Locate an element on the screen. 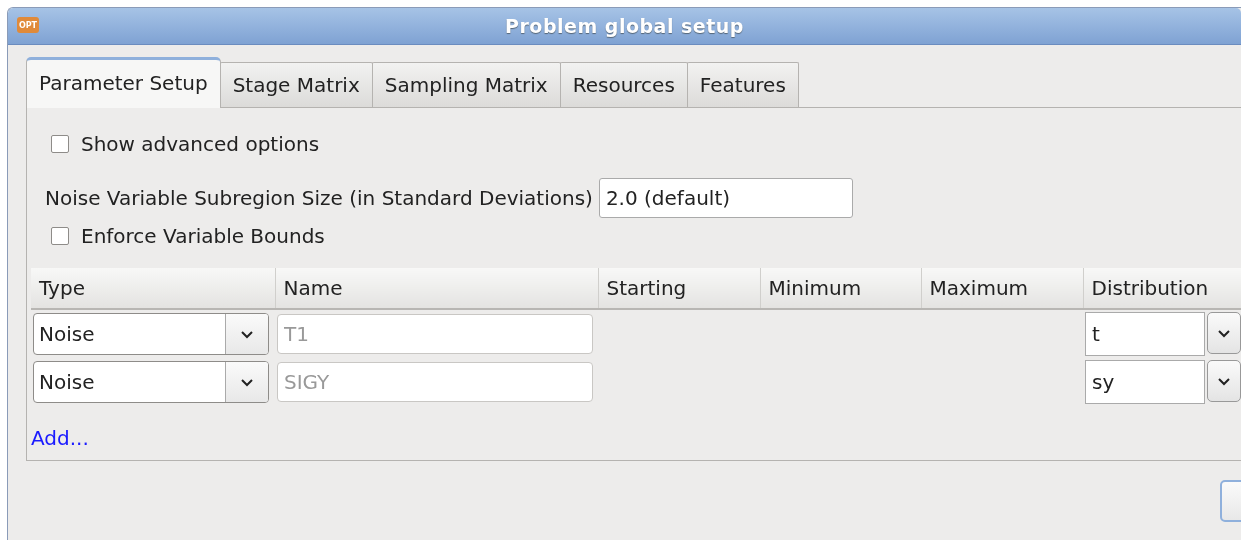  window-title: Problem global setup is located at coordinates (624, 26).